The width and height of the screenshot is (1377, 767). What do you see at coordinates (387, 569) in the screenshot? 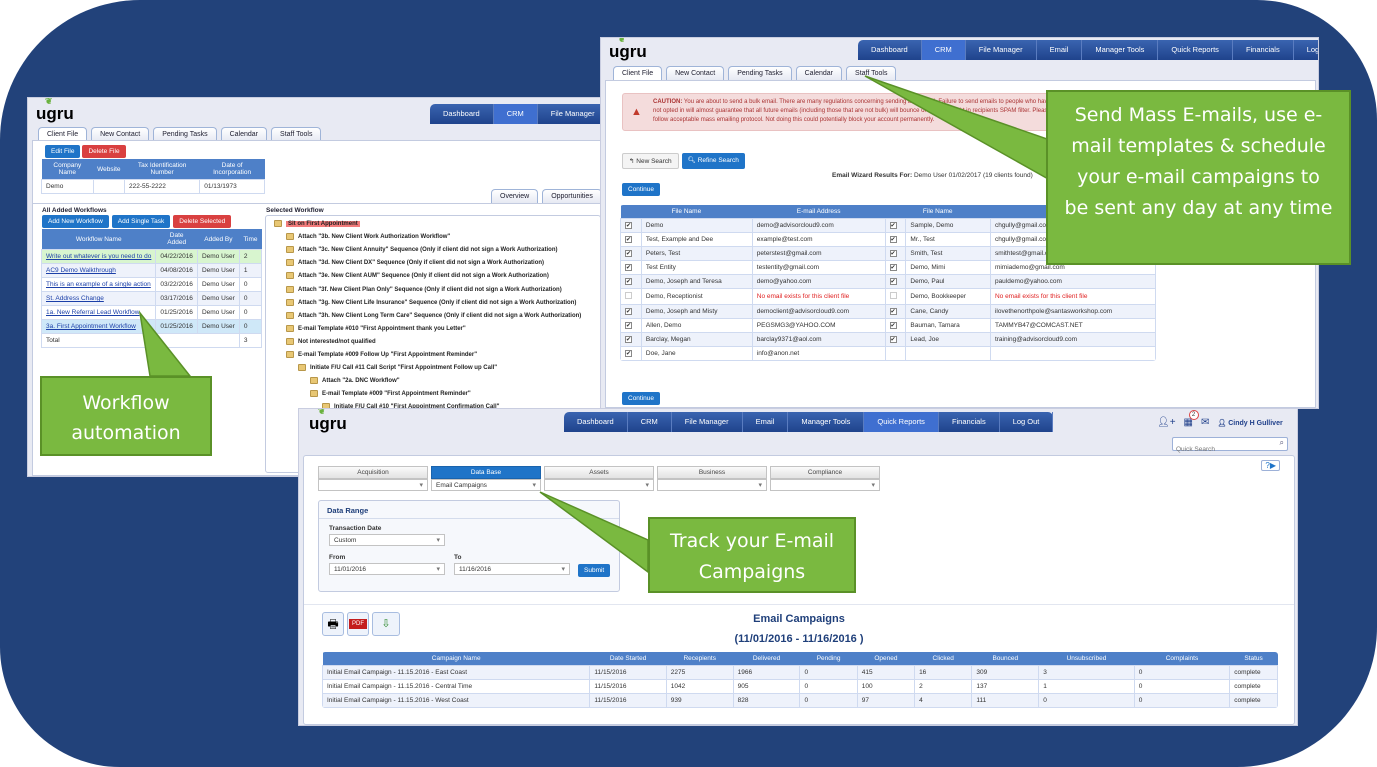
I see `from-date-input: 11/01/2016` at bounding box center [387, 569].